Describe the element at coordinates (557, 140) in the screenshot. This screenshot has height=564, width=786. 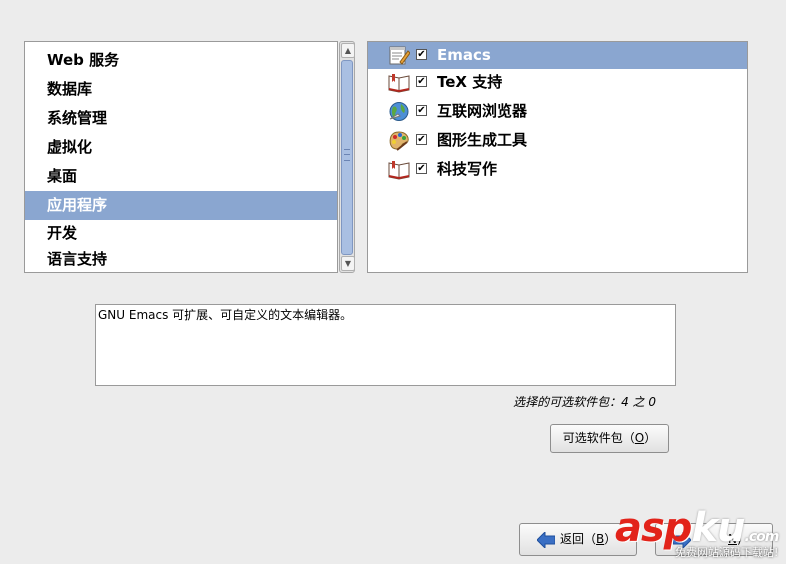
I see `package-item: ✔ 图形生成工具` at that location.